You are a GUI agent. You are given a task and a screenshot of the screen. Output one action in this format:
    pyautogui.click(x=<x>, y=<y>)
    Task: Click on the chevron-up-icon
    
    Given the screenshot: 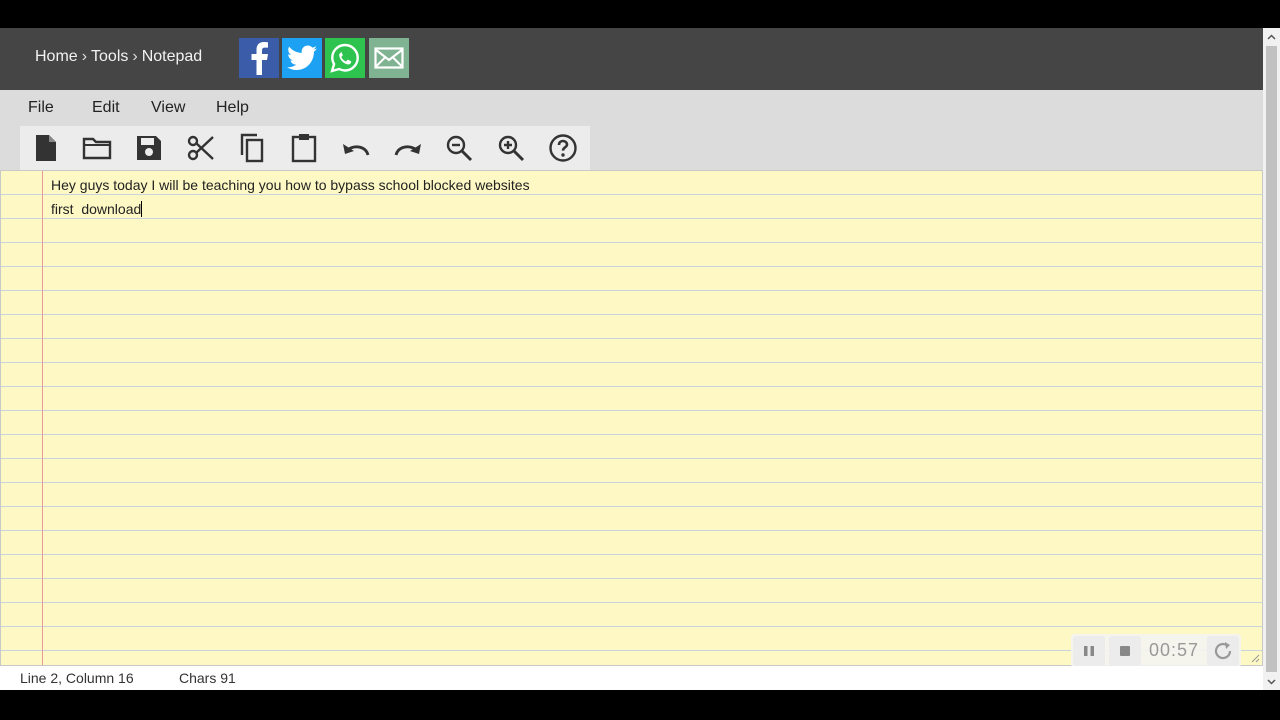 What is the action you would take?
    pyautogui.click(x=1271, y=36)
    